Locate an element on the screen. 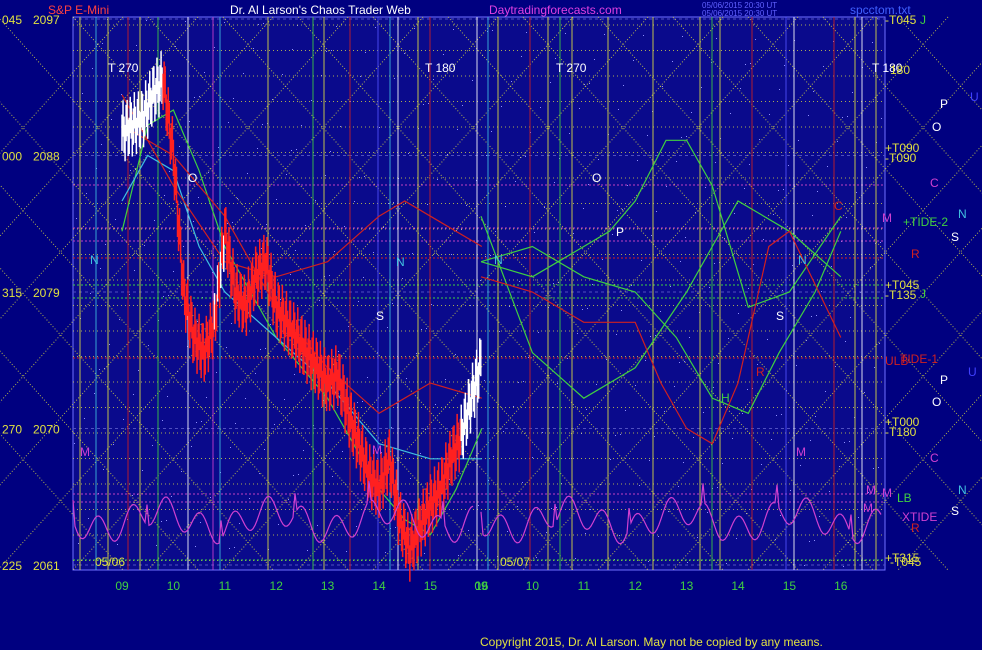 The width and height of the screenshot is (982, 650). x-tick-label: 13 is located at coordinates (687, 586).